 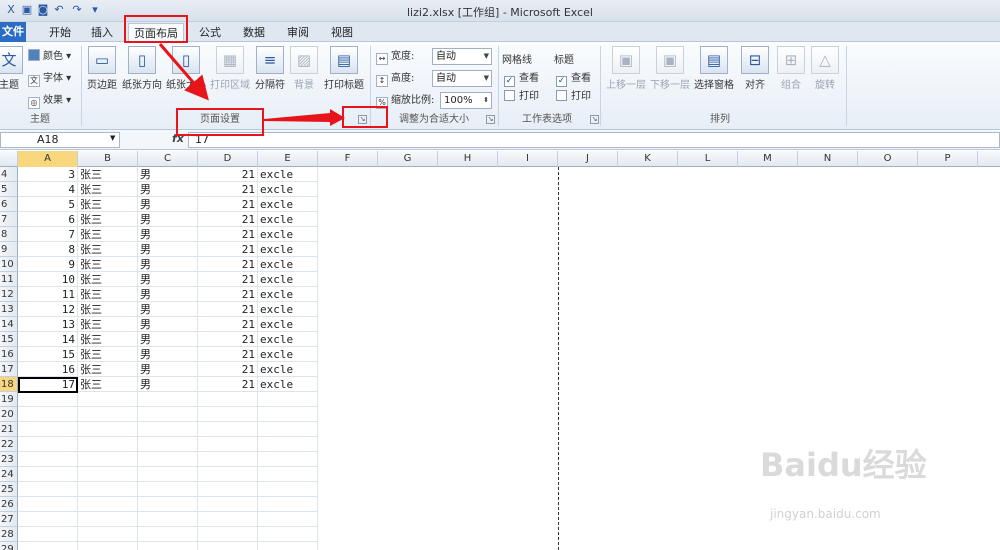 What do you see at coordinates (210, 32) in the screenshot?
I see `tab-formulas: 公式` at bounding box center [210, 32].